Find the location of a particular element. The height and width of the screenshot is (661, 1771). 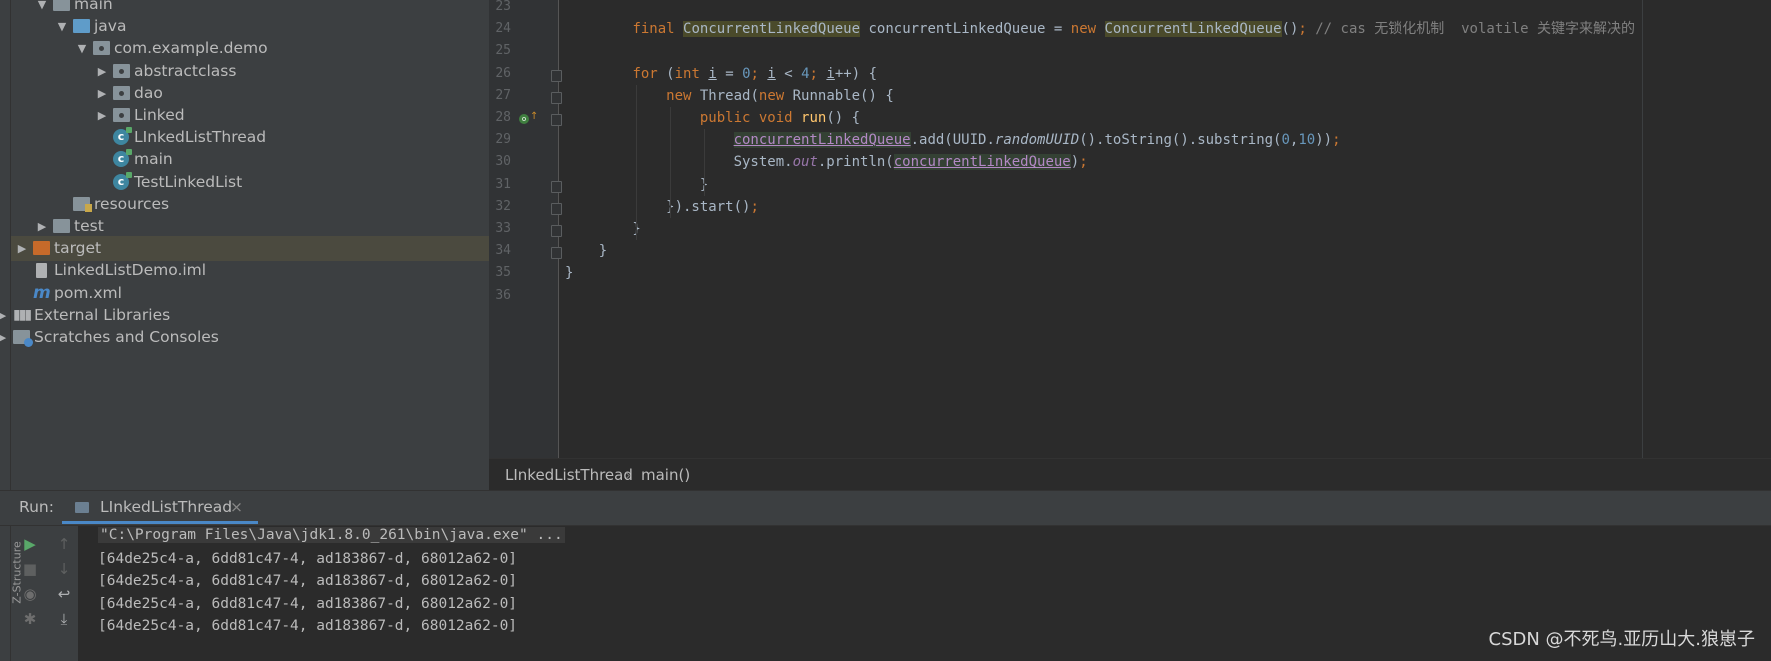

code-line: for (int i = 0; i < 4; i++) { is located at coordinates (721, 74).